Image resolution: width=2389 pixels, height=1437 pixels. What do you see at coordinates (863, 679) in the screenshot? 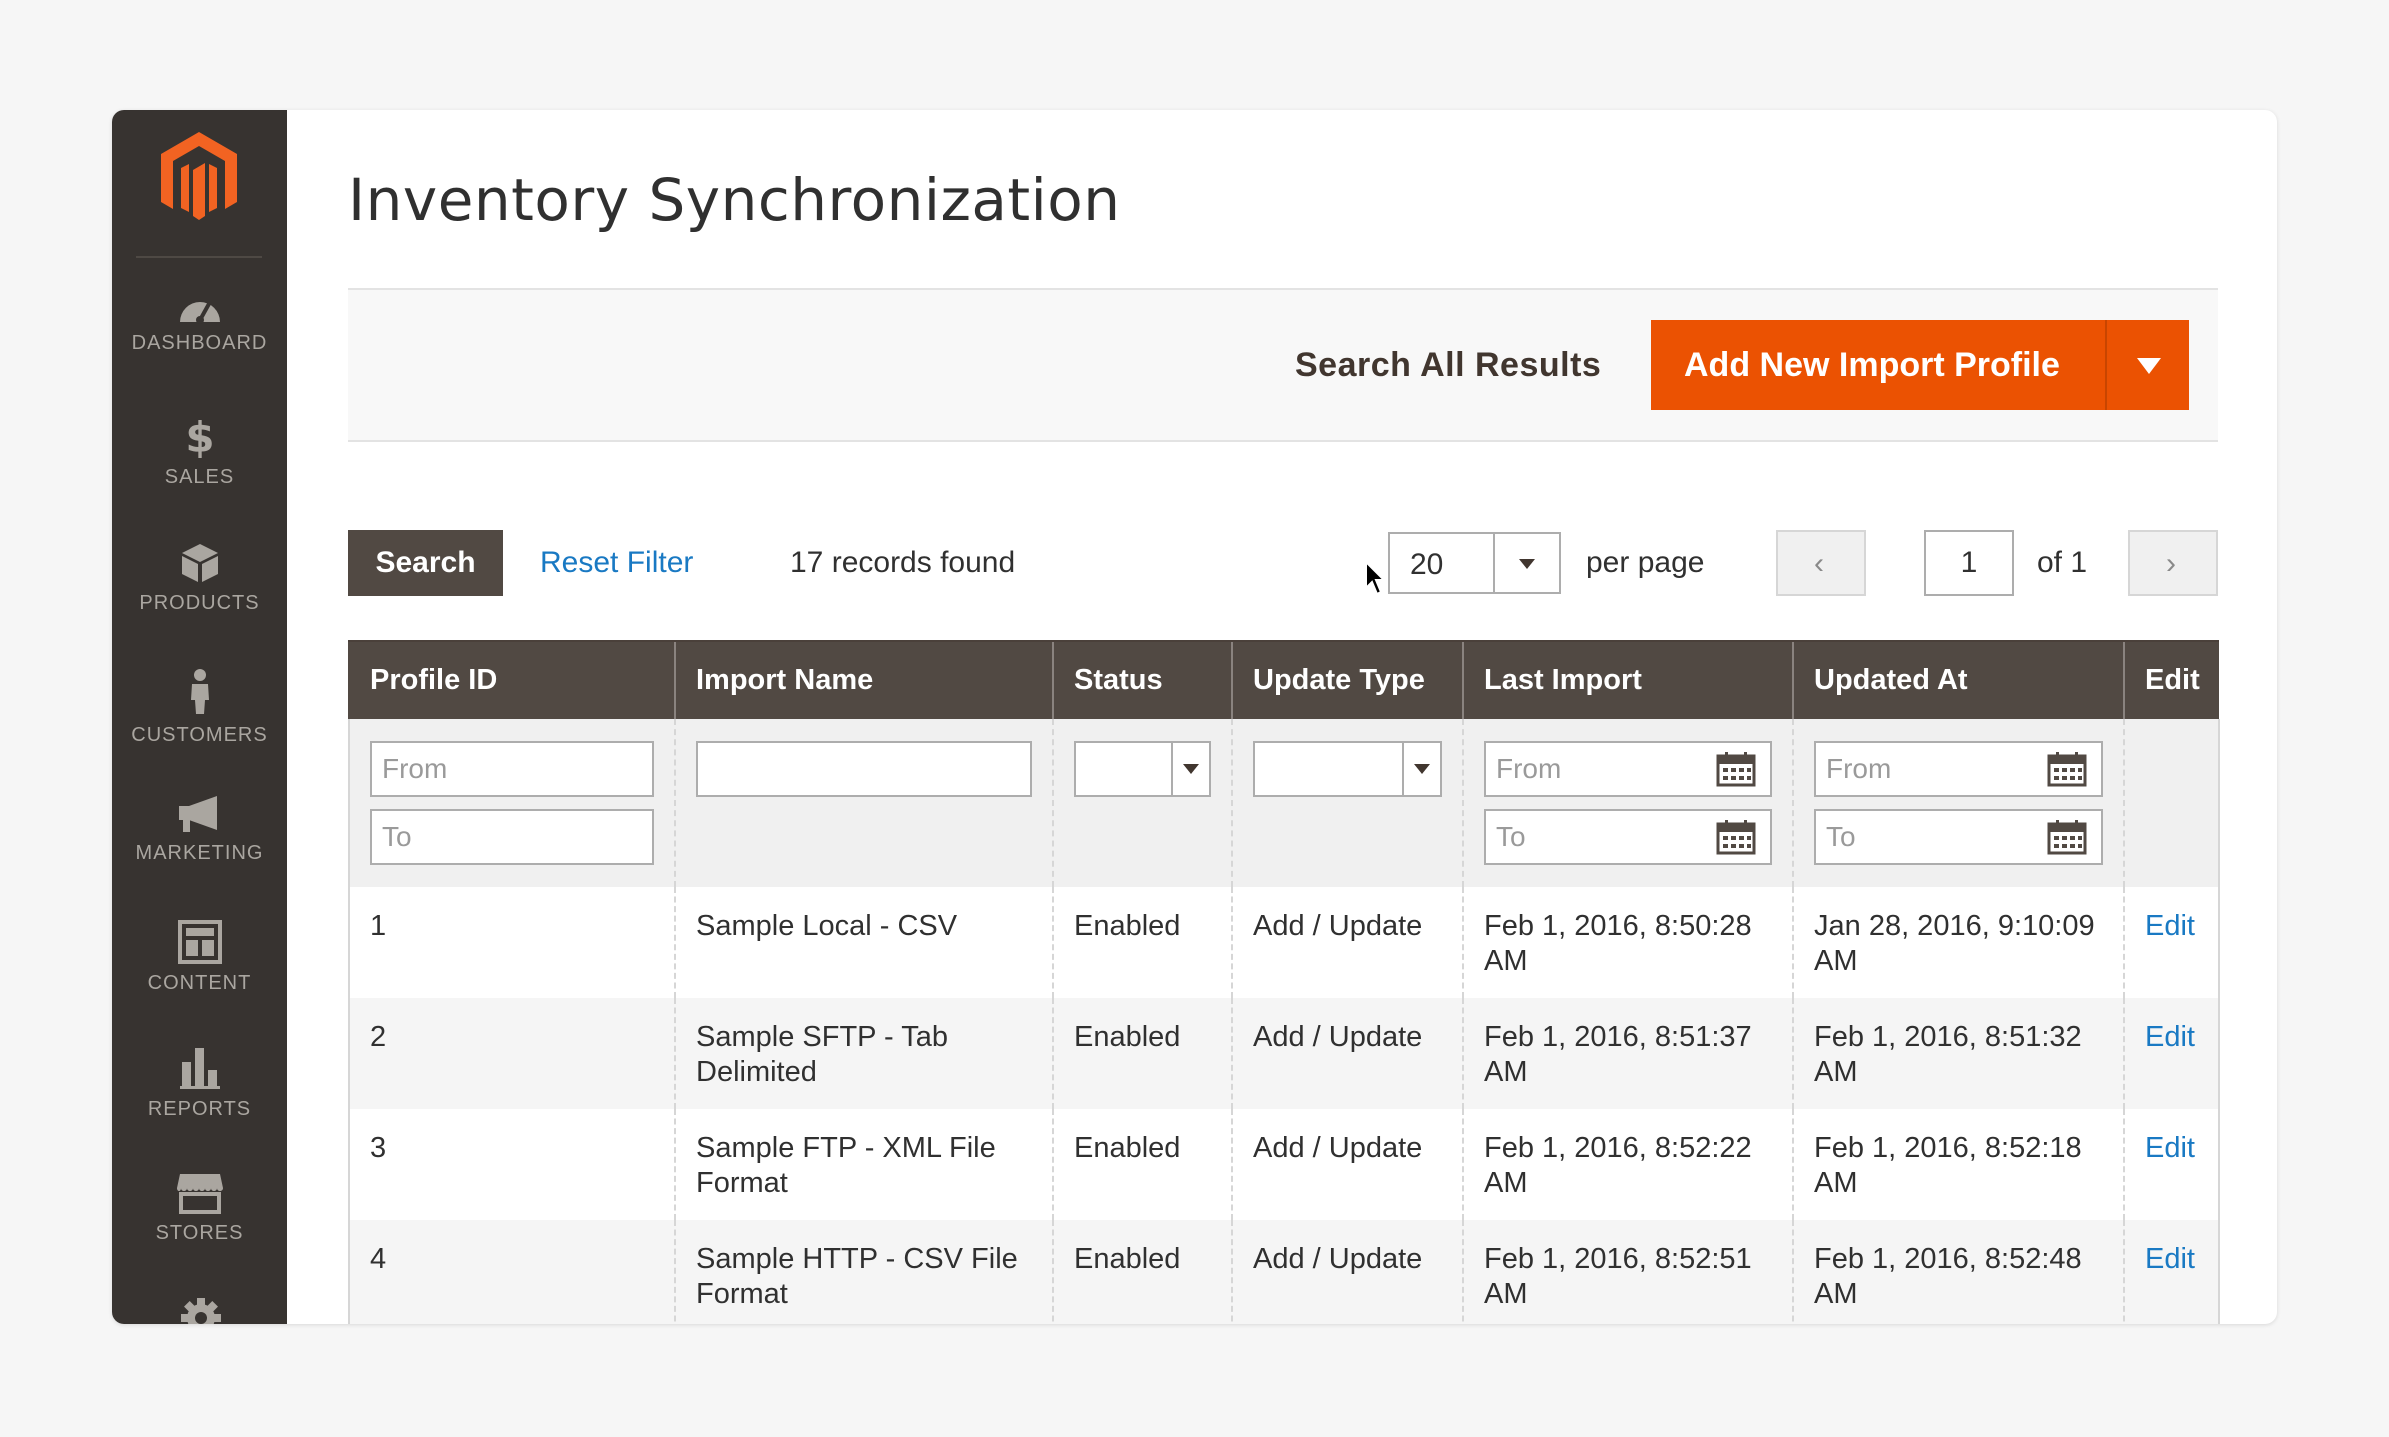
I see `column-header-import-name: Import Name` at bounding box center [863, 679].